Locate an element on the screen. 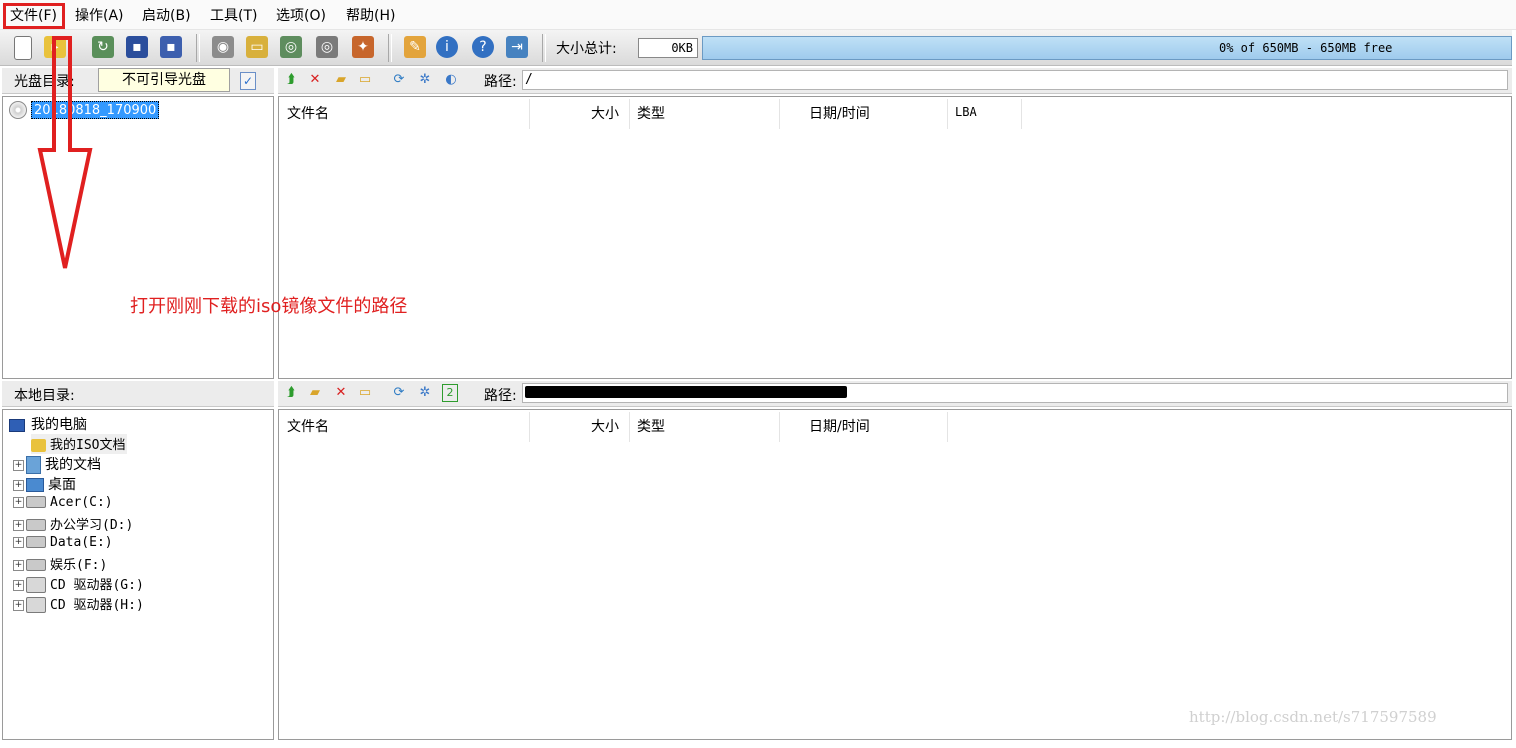 The image size is (1516, 748). tree-node-label: Data(E:) is located at coordinates (81, 542).